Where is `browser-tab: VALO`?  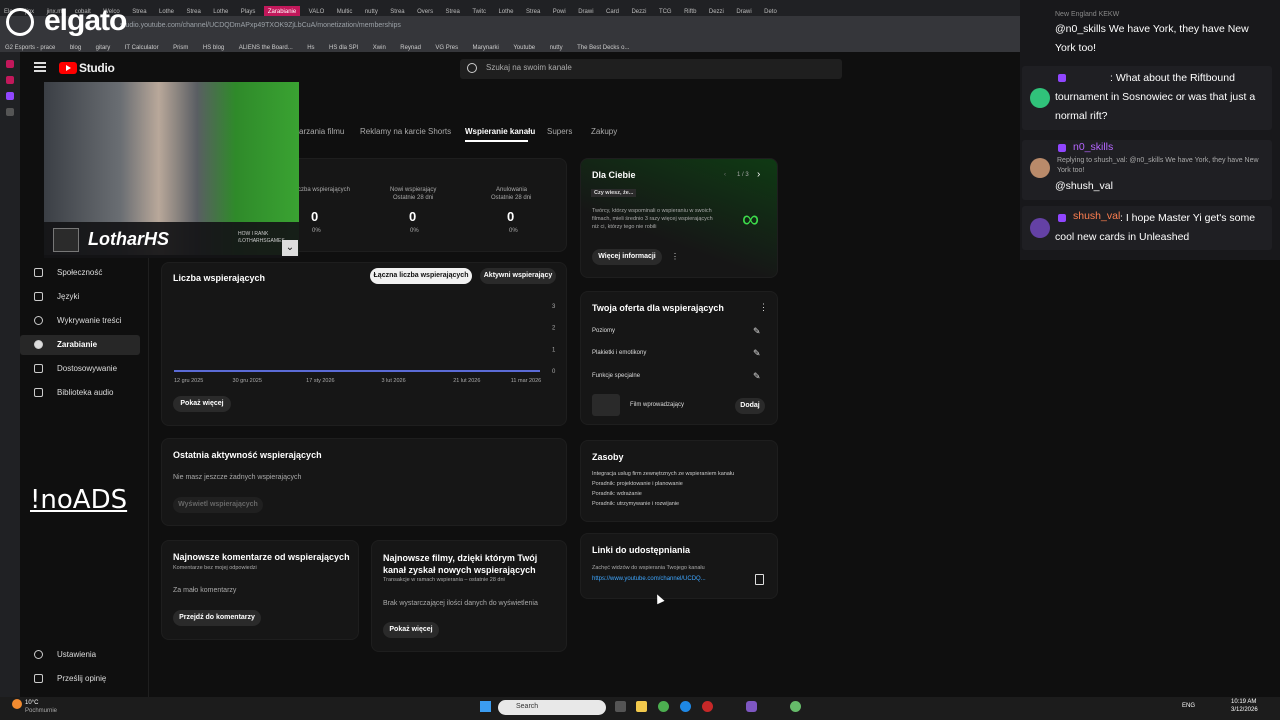
browser-tab: VALO is located at coordinates (317, 11).